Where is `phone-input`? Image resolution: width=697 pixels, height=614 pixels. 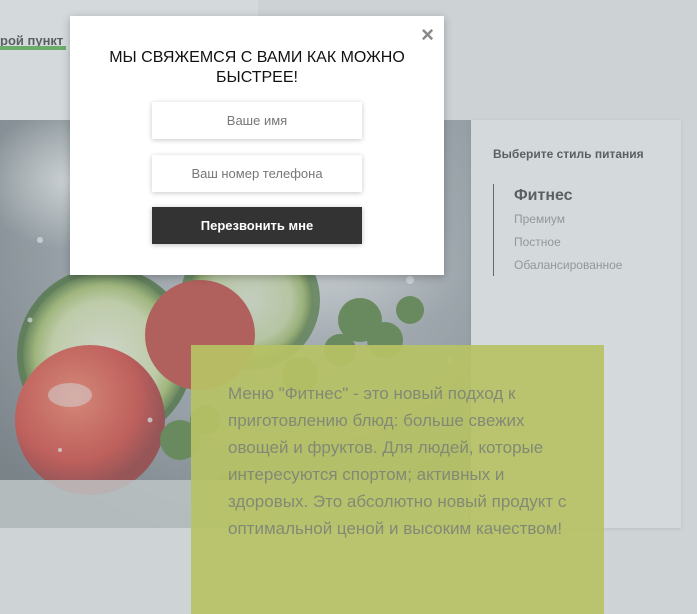 phone-input is located at coordinates (257, 173).